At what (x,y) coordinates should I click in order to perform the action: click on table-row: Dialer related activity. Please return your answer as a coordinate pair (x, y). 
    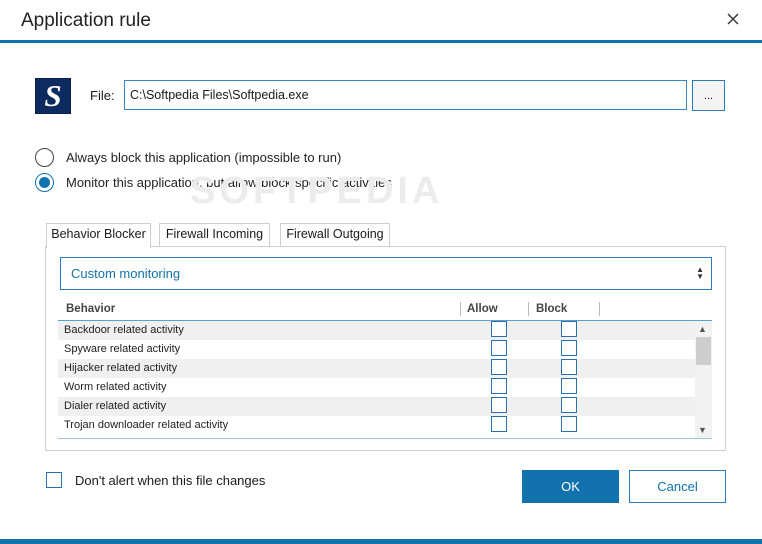
    Looking at the image, I should click on (376, 406).